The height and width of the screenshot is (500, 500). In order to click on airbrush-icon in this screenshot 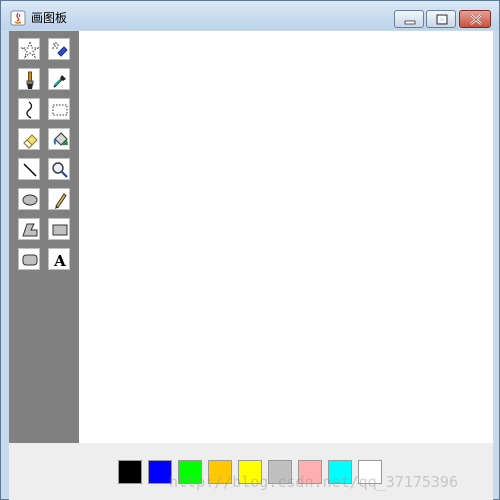, I will do `click(60, 49)`.